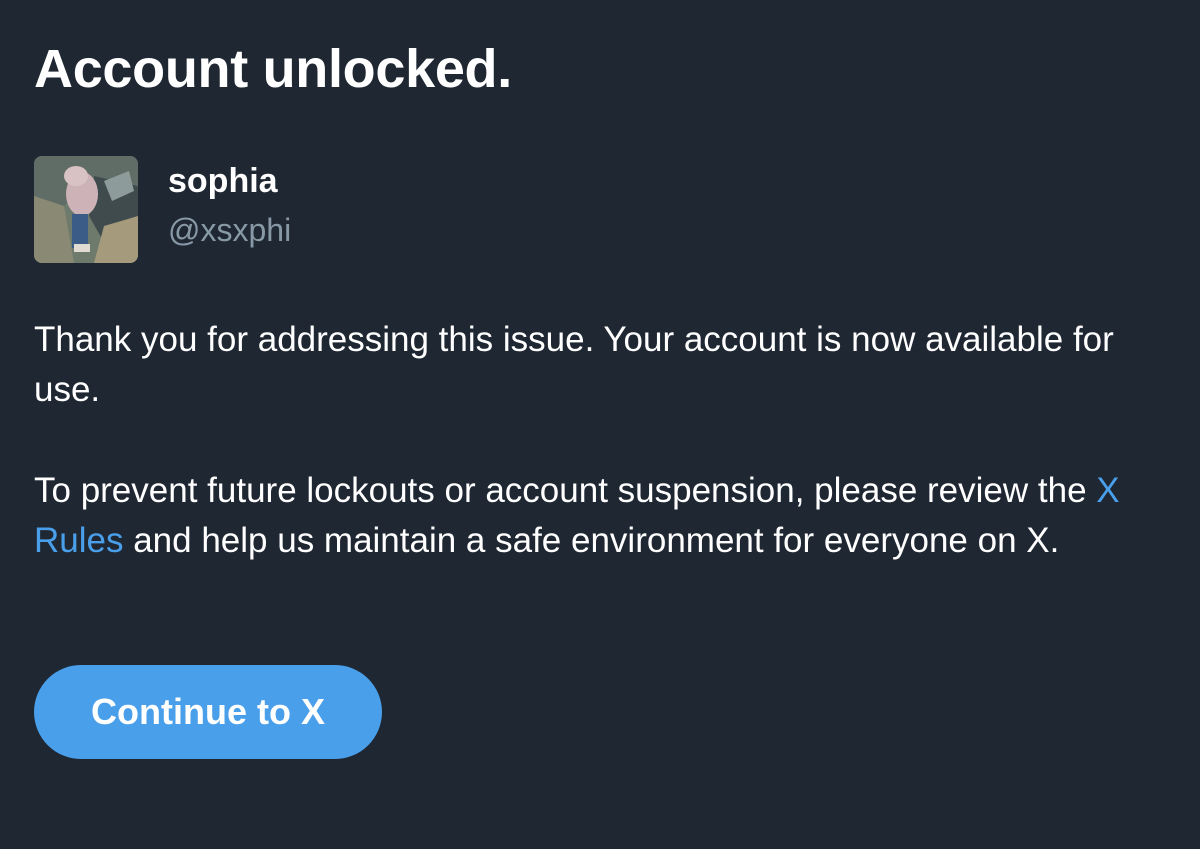 The width and height of the screenshot is (1200, 849). I want to click on page-title: Account unlocked., so click(273, 69).